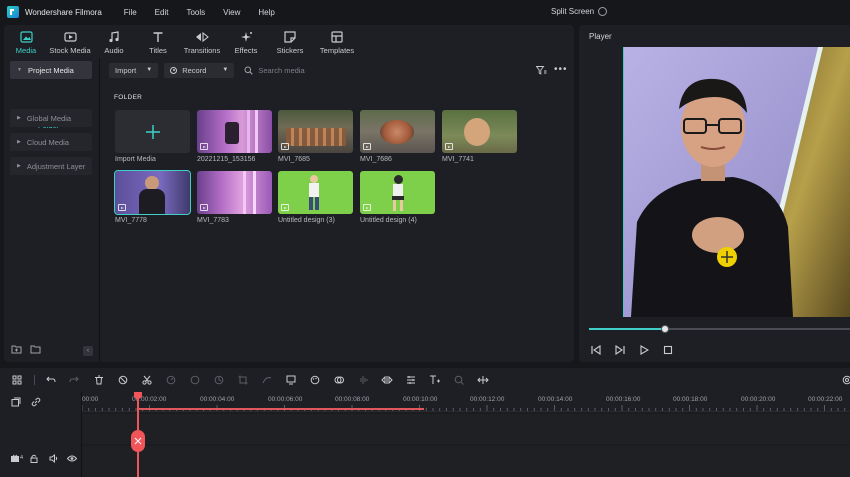 This screenshot has height=477, width=850. I want to click on media-tile: MVI_7783, so click(234, 197).